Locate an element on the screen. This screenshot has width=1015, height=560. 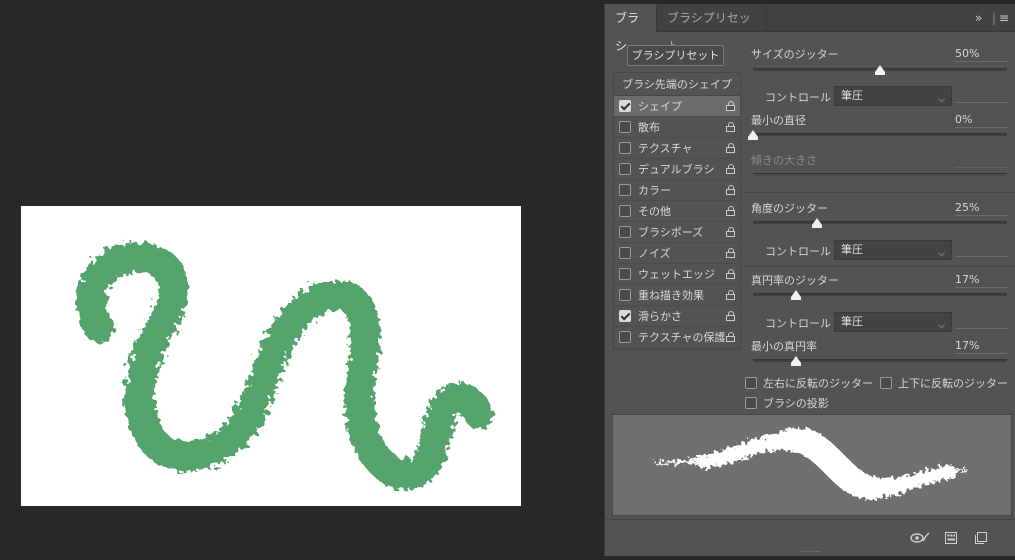
panel-tabbar: ブラシ ブラシプリセット » | ≡ is located at coordinates (810, 28).